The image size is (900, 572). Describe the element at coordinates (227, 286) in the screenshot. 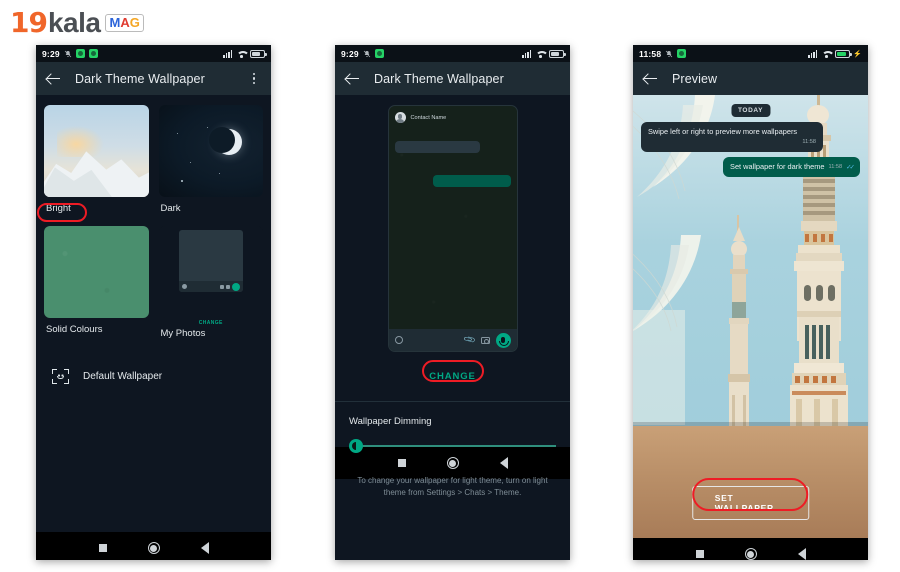

I see `mini-camera-icon` at that location.